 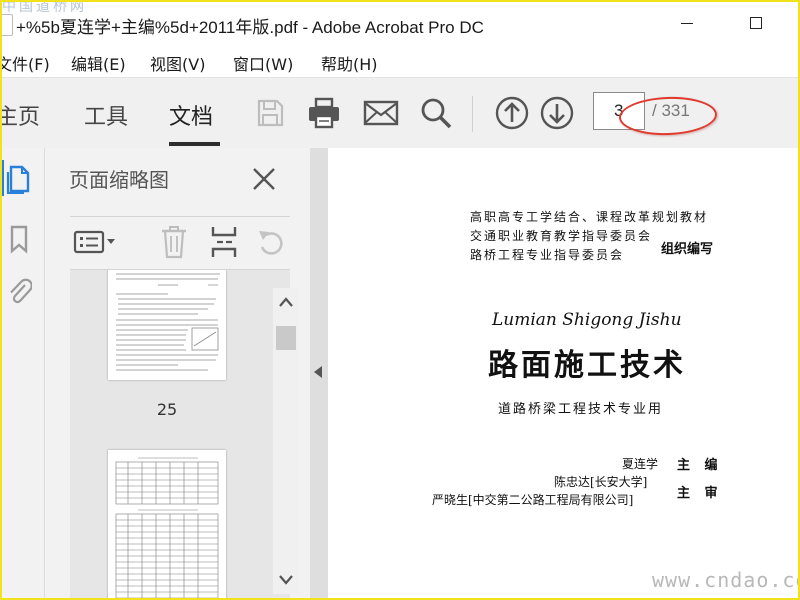 I want to click on watermark-bottom-right: www.cndao.com, so click(x=726, y=580).